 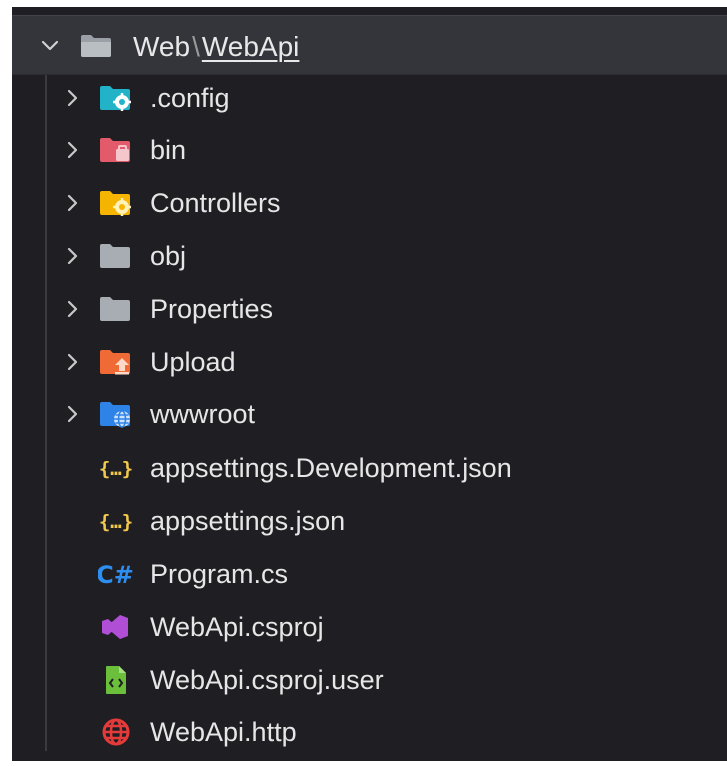 I want to click on tree-item-label: appsettings.json, so click(x=248, y=521).